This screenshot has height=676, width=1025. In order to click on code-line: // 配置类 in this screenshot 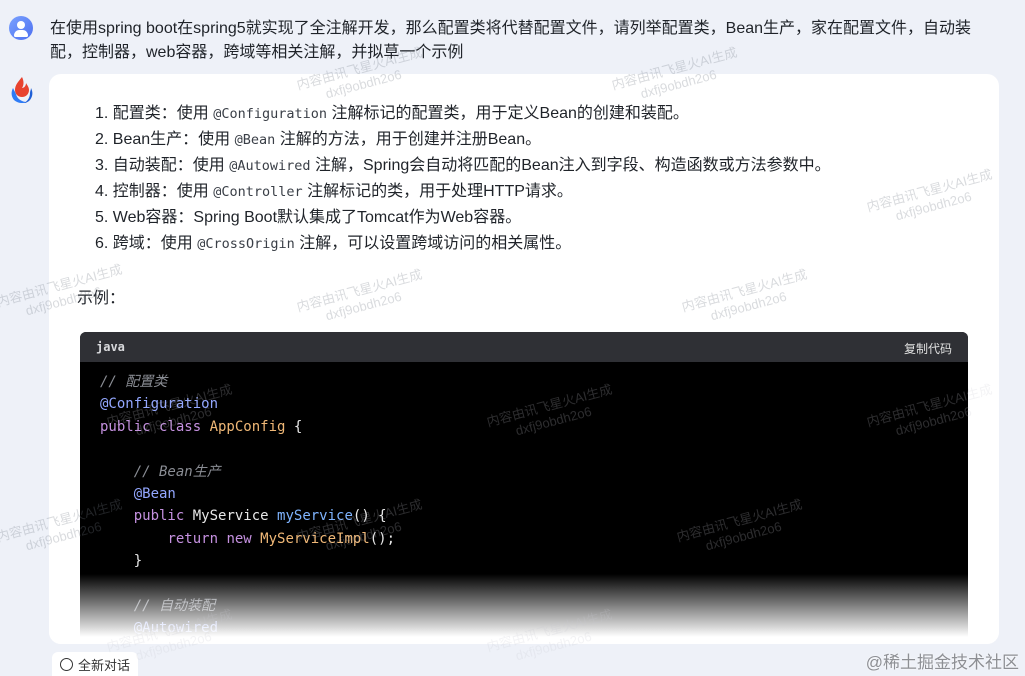, I will do `click(534, 382)`.